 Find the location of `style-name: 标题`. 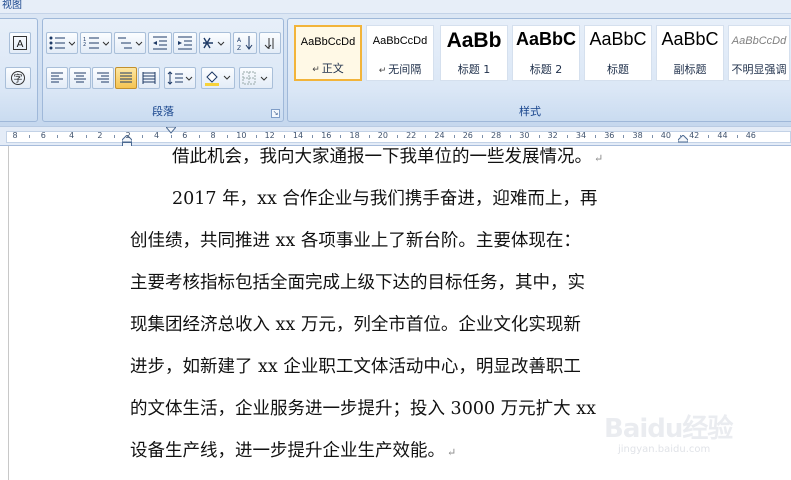

style-name: 标题 is located at coordinates (618, 69).